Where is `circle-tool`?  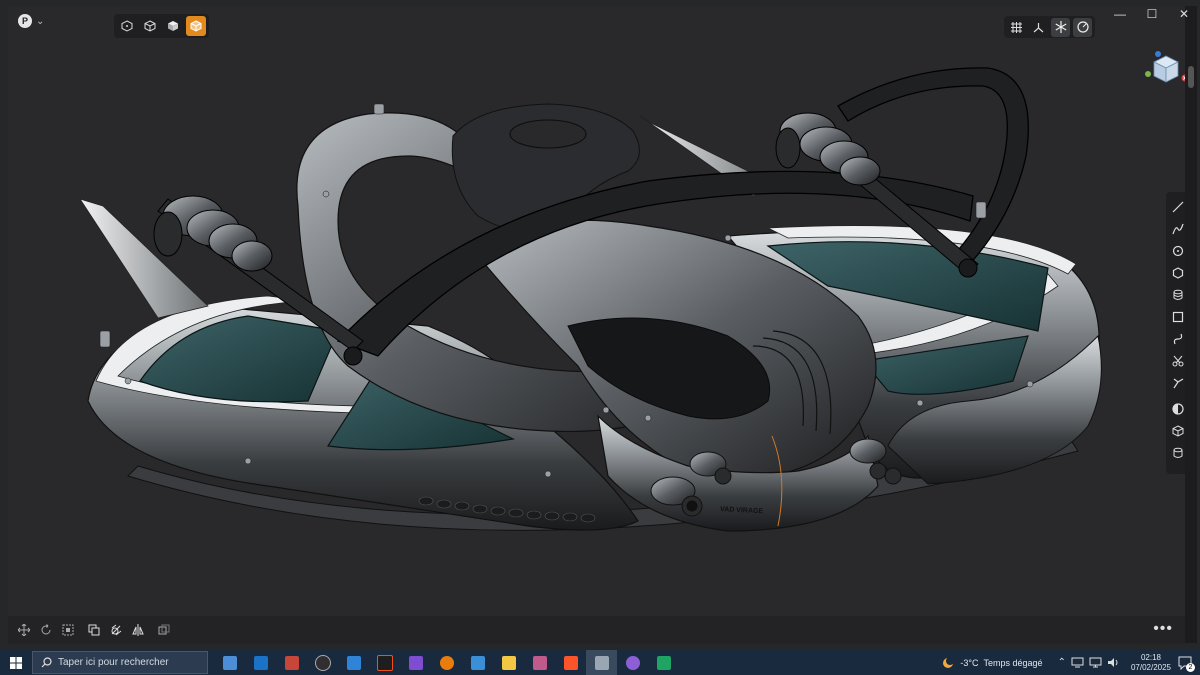
circle-tool is located at coordinates (1176, 251).